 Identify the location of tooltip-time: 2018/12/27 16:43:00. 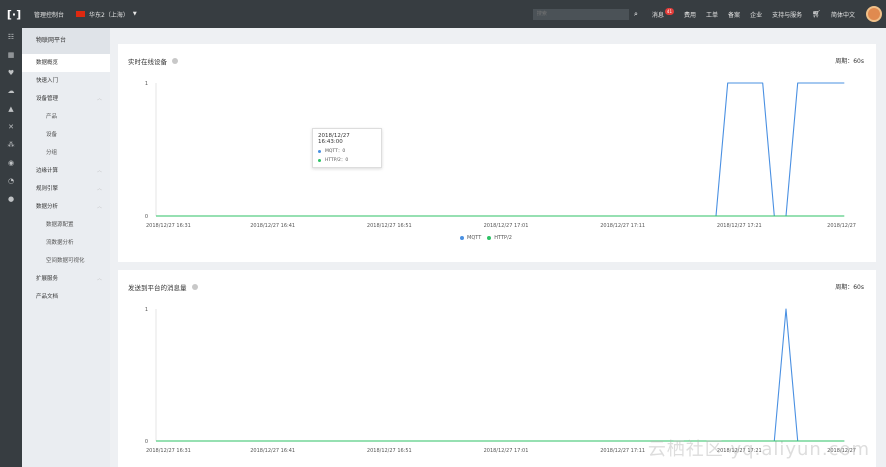
(334, 139).